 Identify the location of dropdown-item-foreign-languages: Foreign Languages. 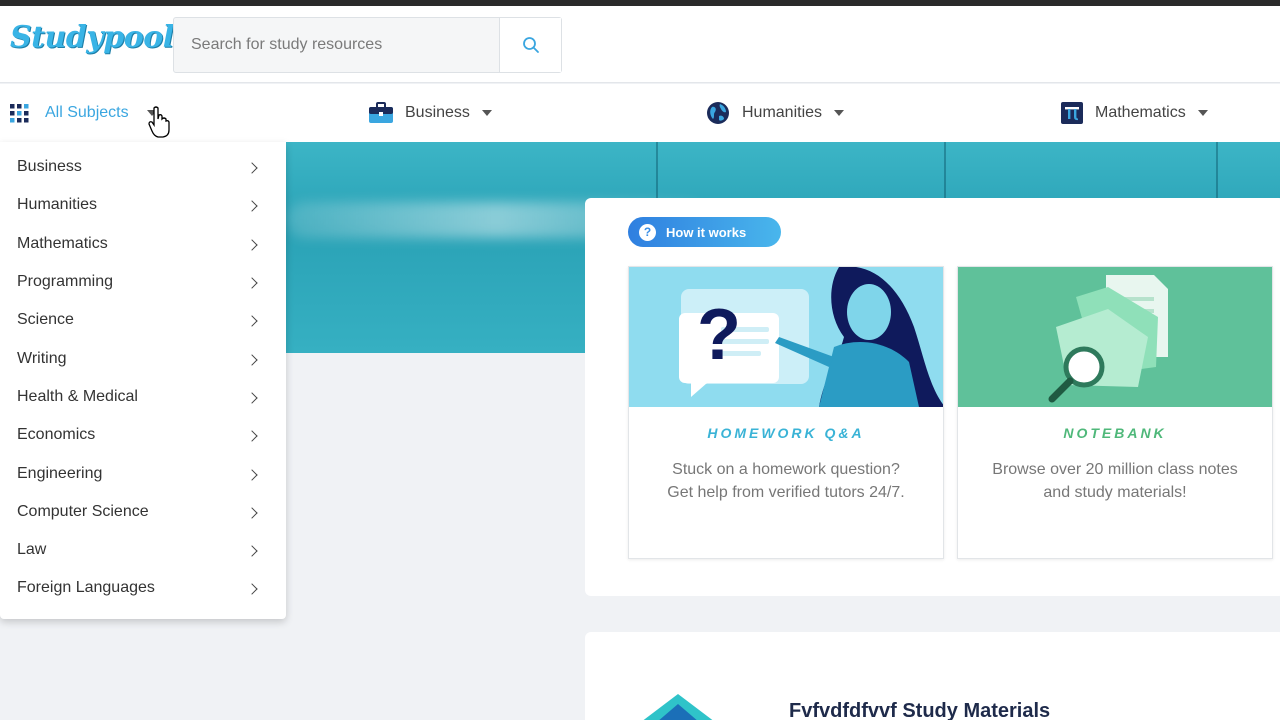
(143, 588).